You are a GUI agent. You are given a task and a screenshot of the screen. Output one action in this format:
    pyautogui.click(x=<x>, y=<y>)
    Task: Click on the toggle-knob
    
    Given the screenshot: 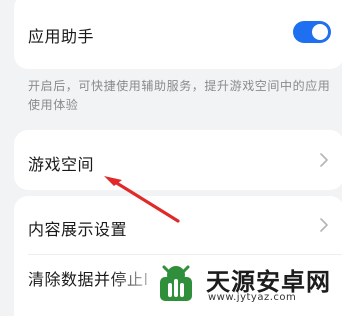 What is the action you would take?
    pyautogui.click(x=320, y=32)
    